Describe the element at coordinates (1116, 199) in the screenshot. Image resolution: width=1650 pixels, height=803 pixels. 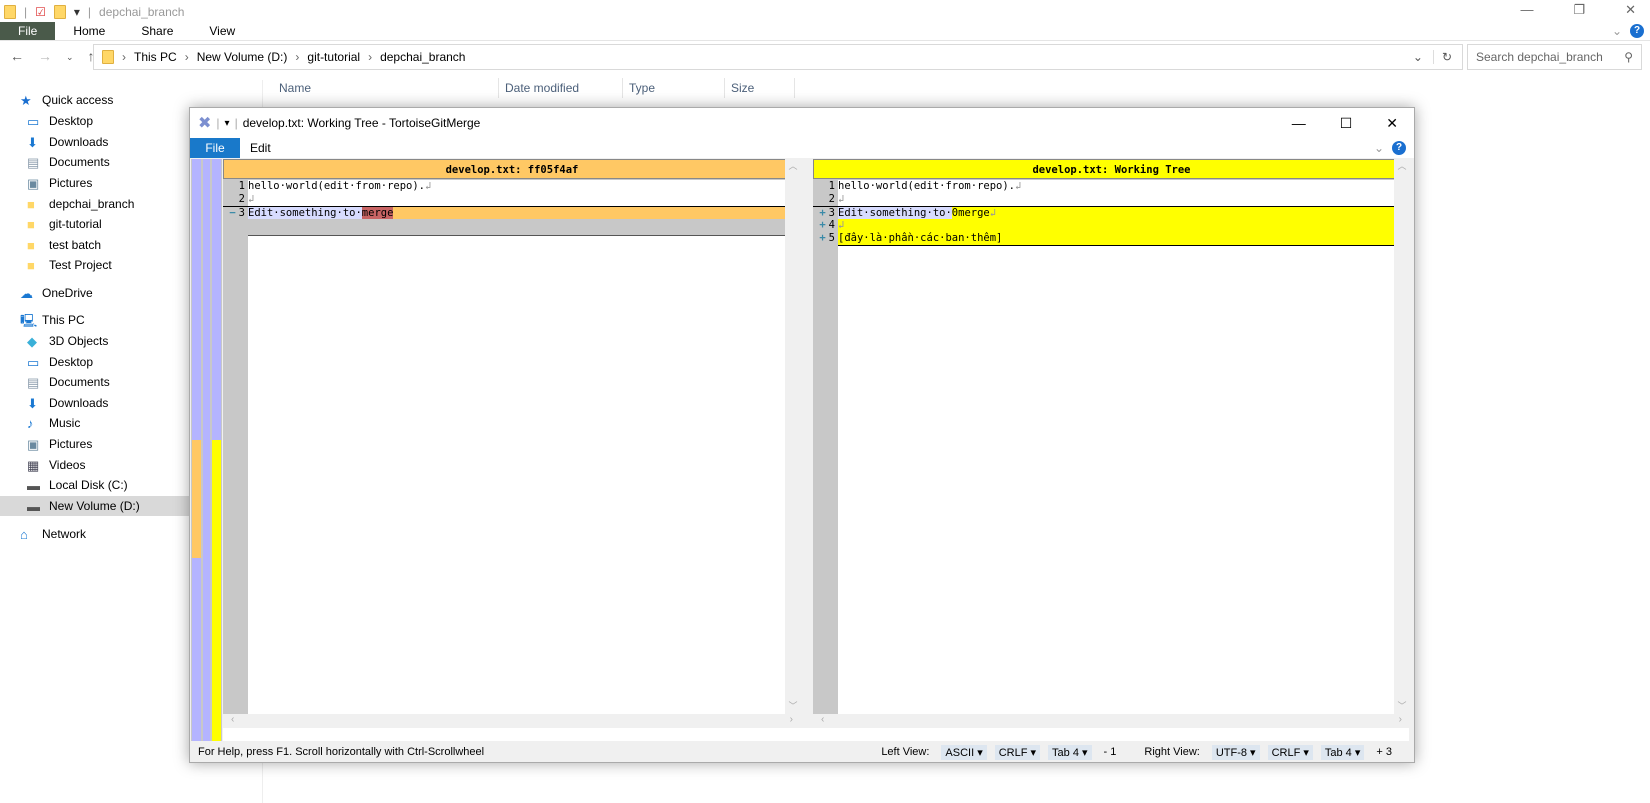
I see `line-text: ↲` at that location.